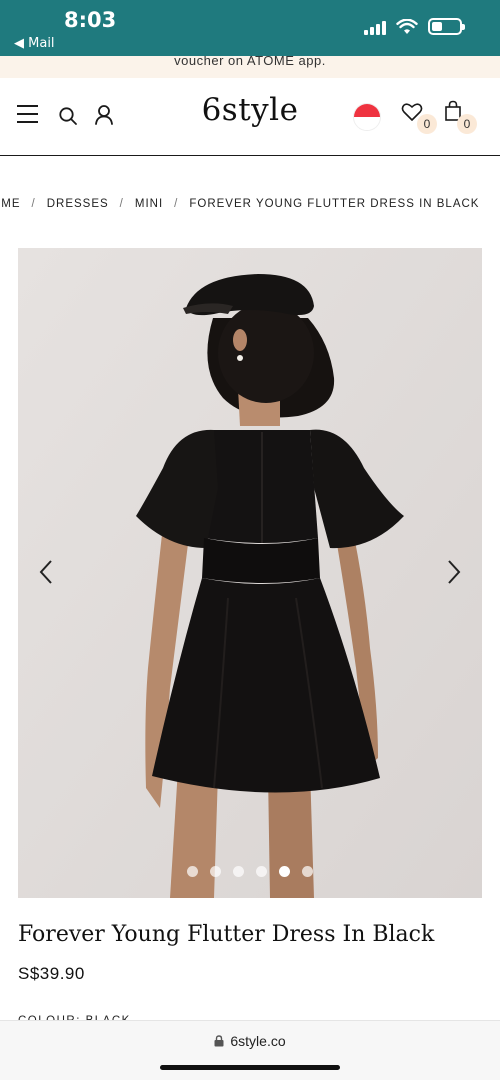  What do you see at coordinates (250, 28) in the screenshot?
I see `status-bar: 8:03 ◀ Mail` at bounding box center [250, 28].